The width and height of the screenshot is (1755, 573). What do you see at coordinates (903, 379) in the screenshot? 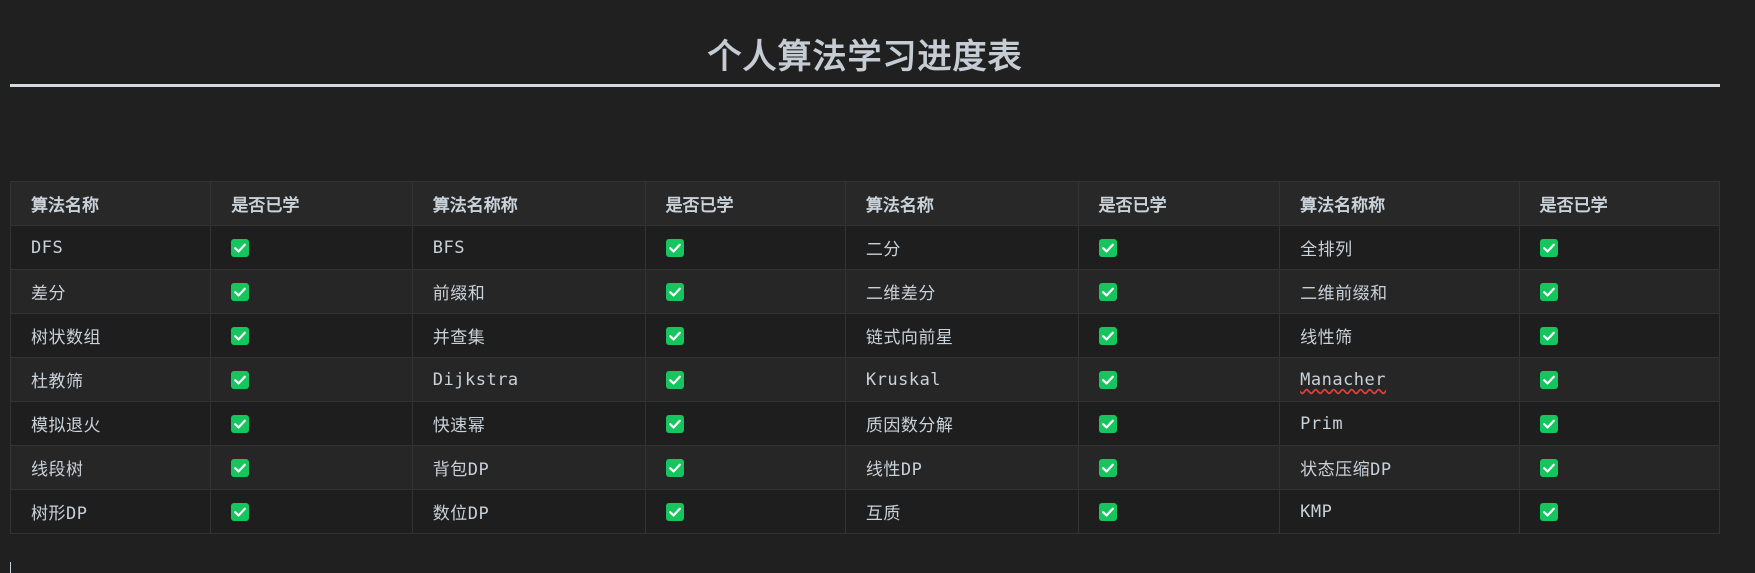
I see `algorithm-name-text: Kruskal` at bounding box center [903, 379].